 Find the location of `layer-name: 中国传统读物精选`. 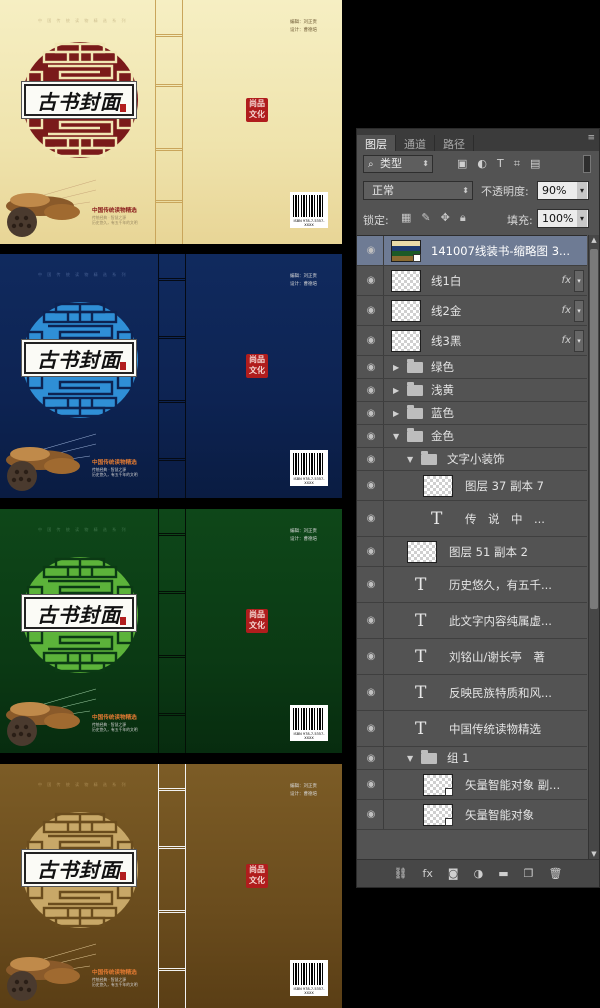

layer-name: 中国传统读物精选 is located at coordinates (495, 728).